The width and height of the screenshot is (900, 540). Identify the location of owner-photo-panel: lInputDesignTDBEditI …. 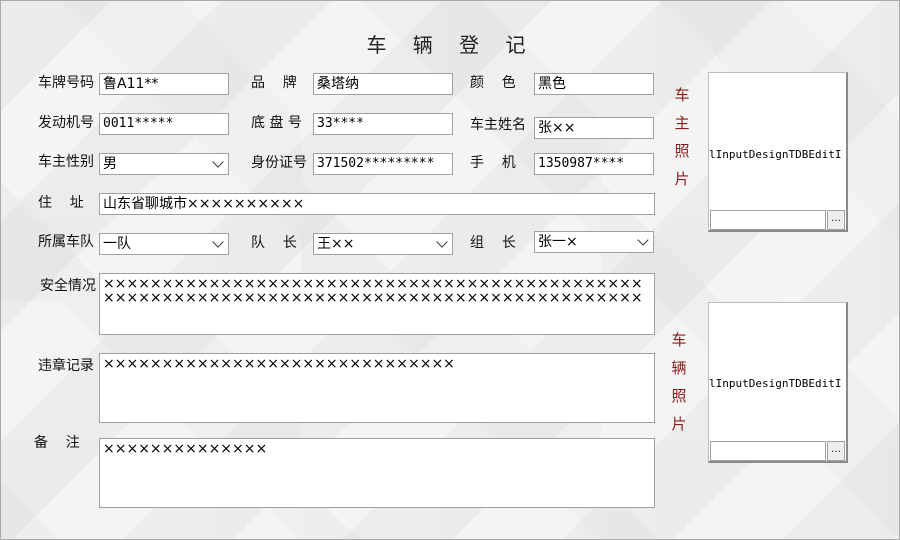
(778, 152).